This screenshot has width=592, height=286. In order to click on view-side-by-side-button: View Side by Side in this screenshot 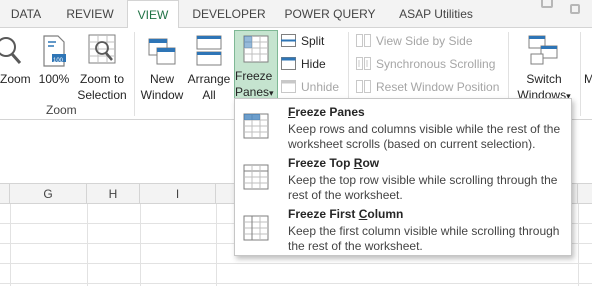, I will do `click(414, 41)`.